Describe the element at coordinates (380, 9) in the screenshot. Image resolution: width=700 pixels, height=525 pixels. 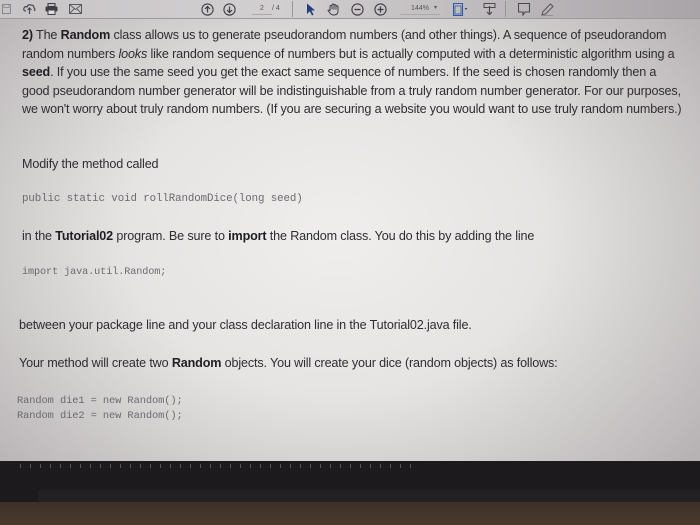
I see `zoom-in-icon` at that location.